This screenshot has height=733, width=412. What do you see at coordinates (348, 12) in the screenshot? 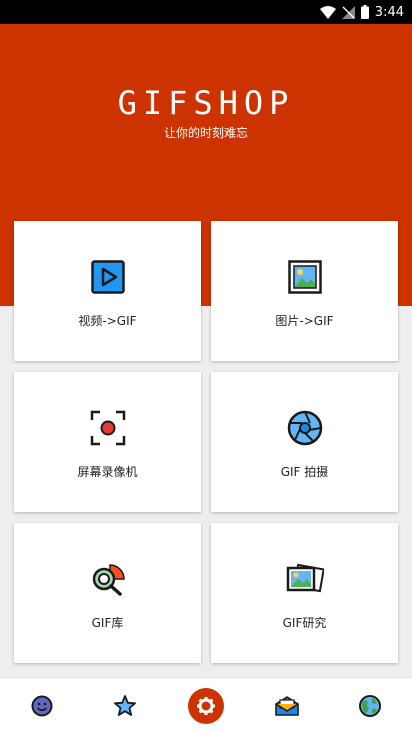
I see `no-signal-icon` at bounding box center [348, 12].